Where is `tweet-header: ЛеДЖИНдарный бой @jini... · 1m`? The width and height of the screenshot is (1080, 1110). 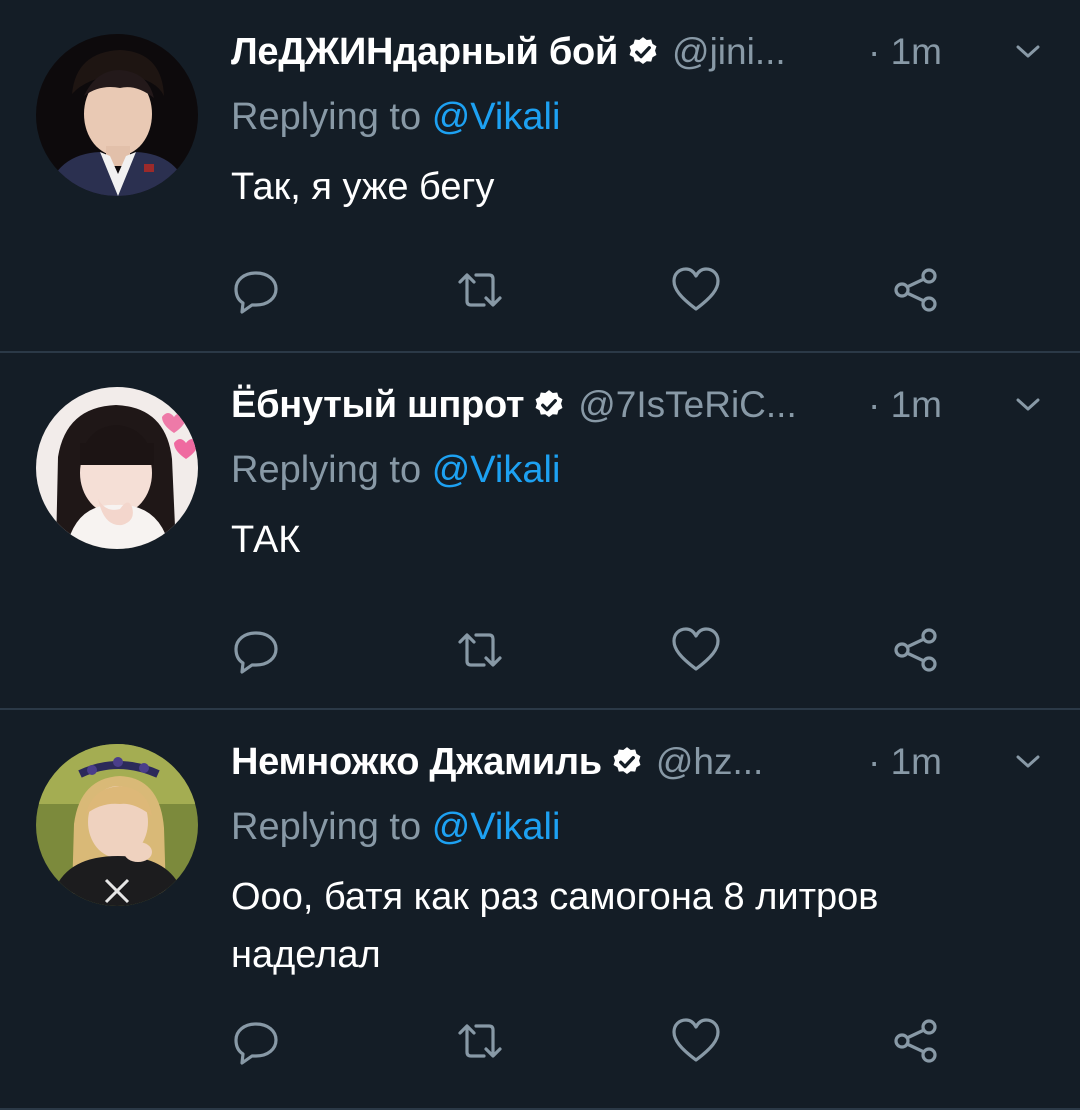
tweet-header: ЛеДЖИНдарный бой @jini... · 1m is located at coordinates (640, 52).